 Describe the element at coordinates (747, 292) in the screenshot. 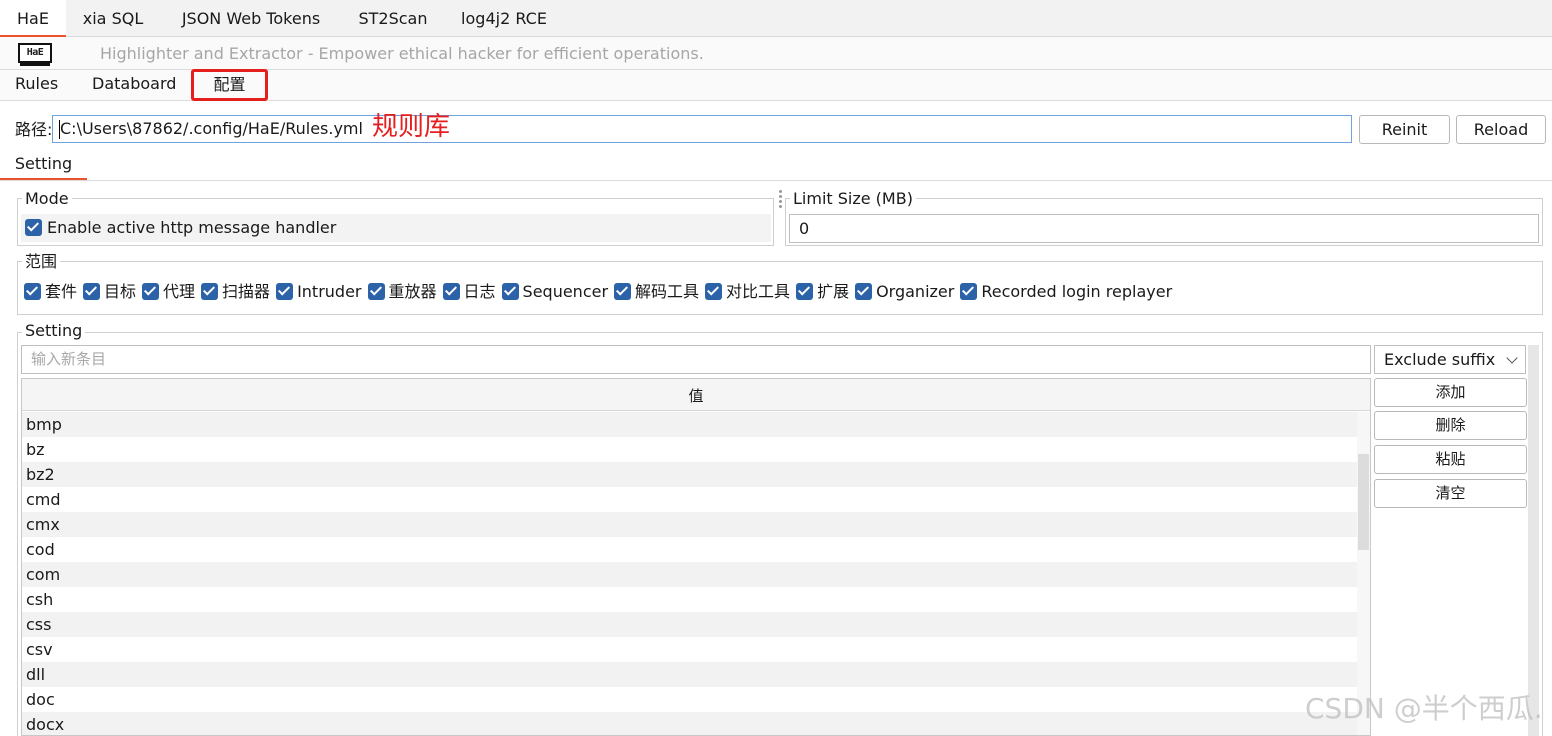

I see `scope-item-comparer: 对比工具` at that location.